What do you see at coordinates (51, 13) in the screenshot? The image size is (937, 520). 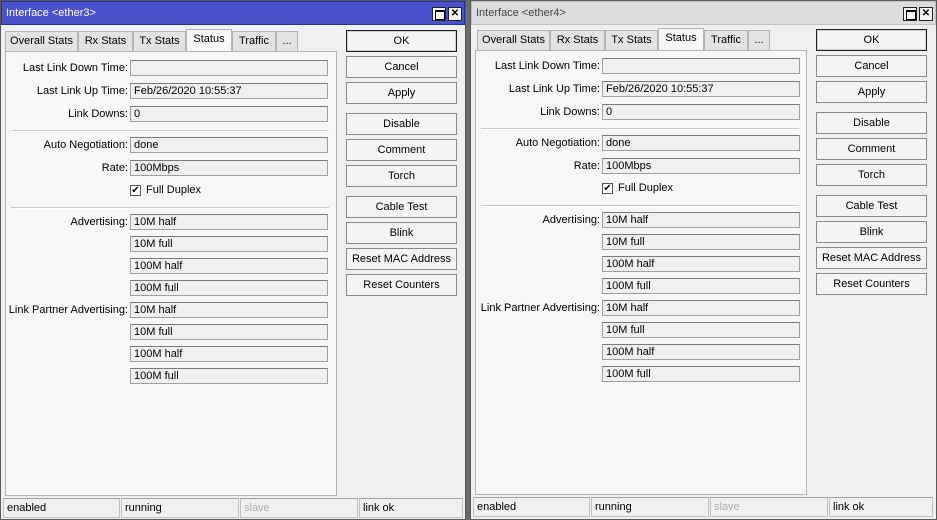 I see `window-title: Interface <ether3>` at bounding box center [51, 13].